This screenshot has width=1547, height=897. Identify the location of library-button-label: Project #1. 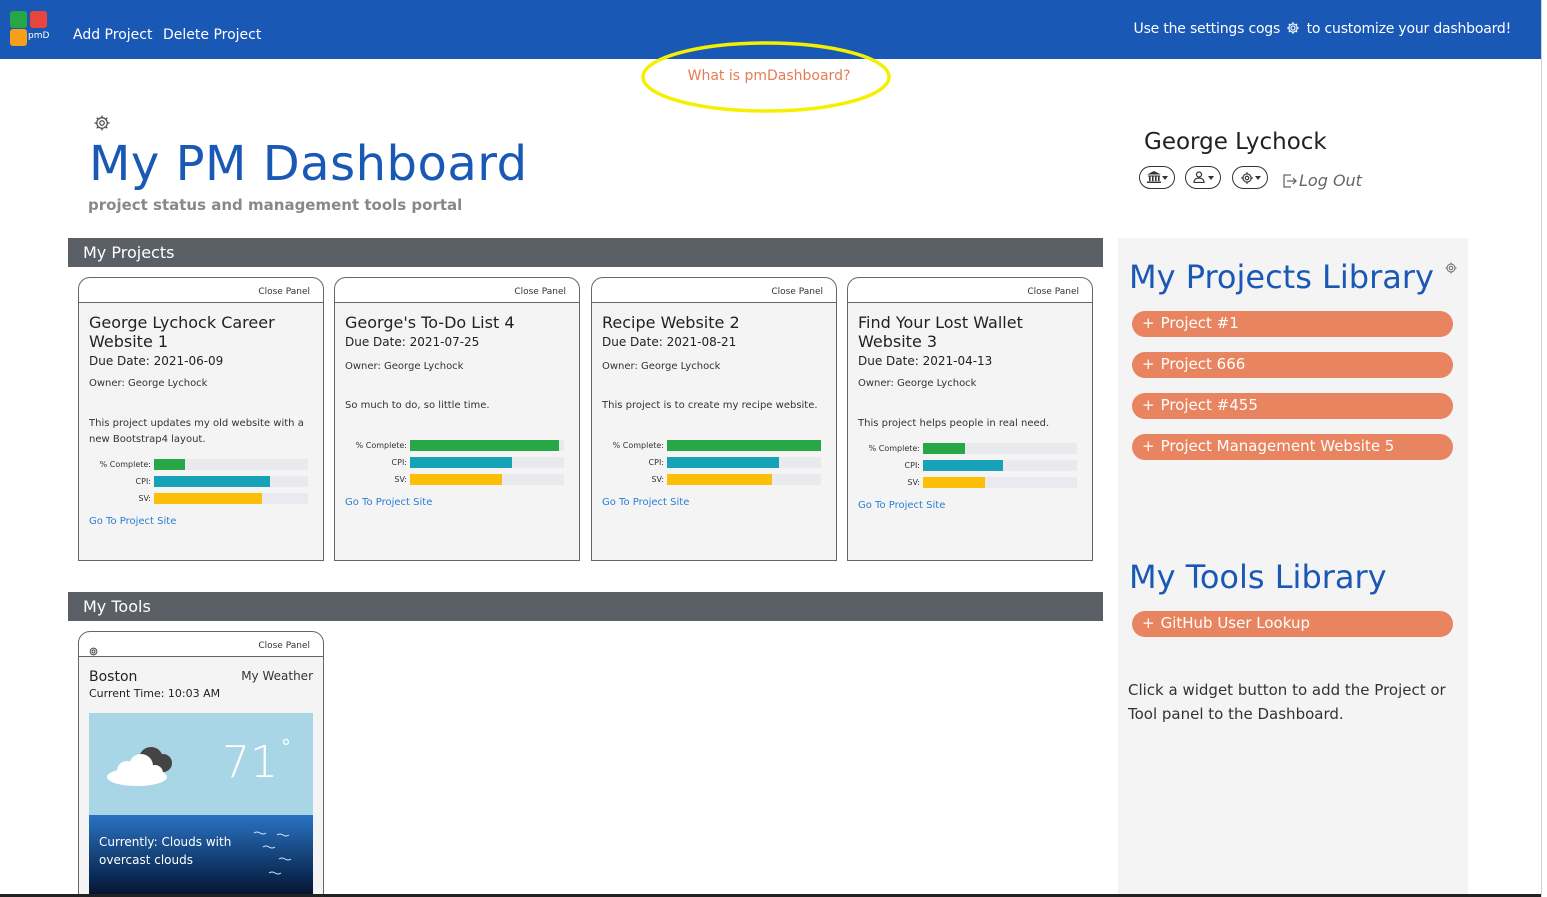
(1199, 323).